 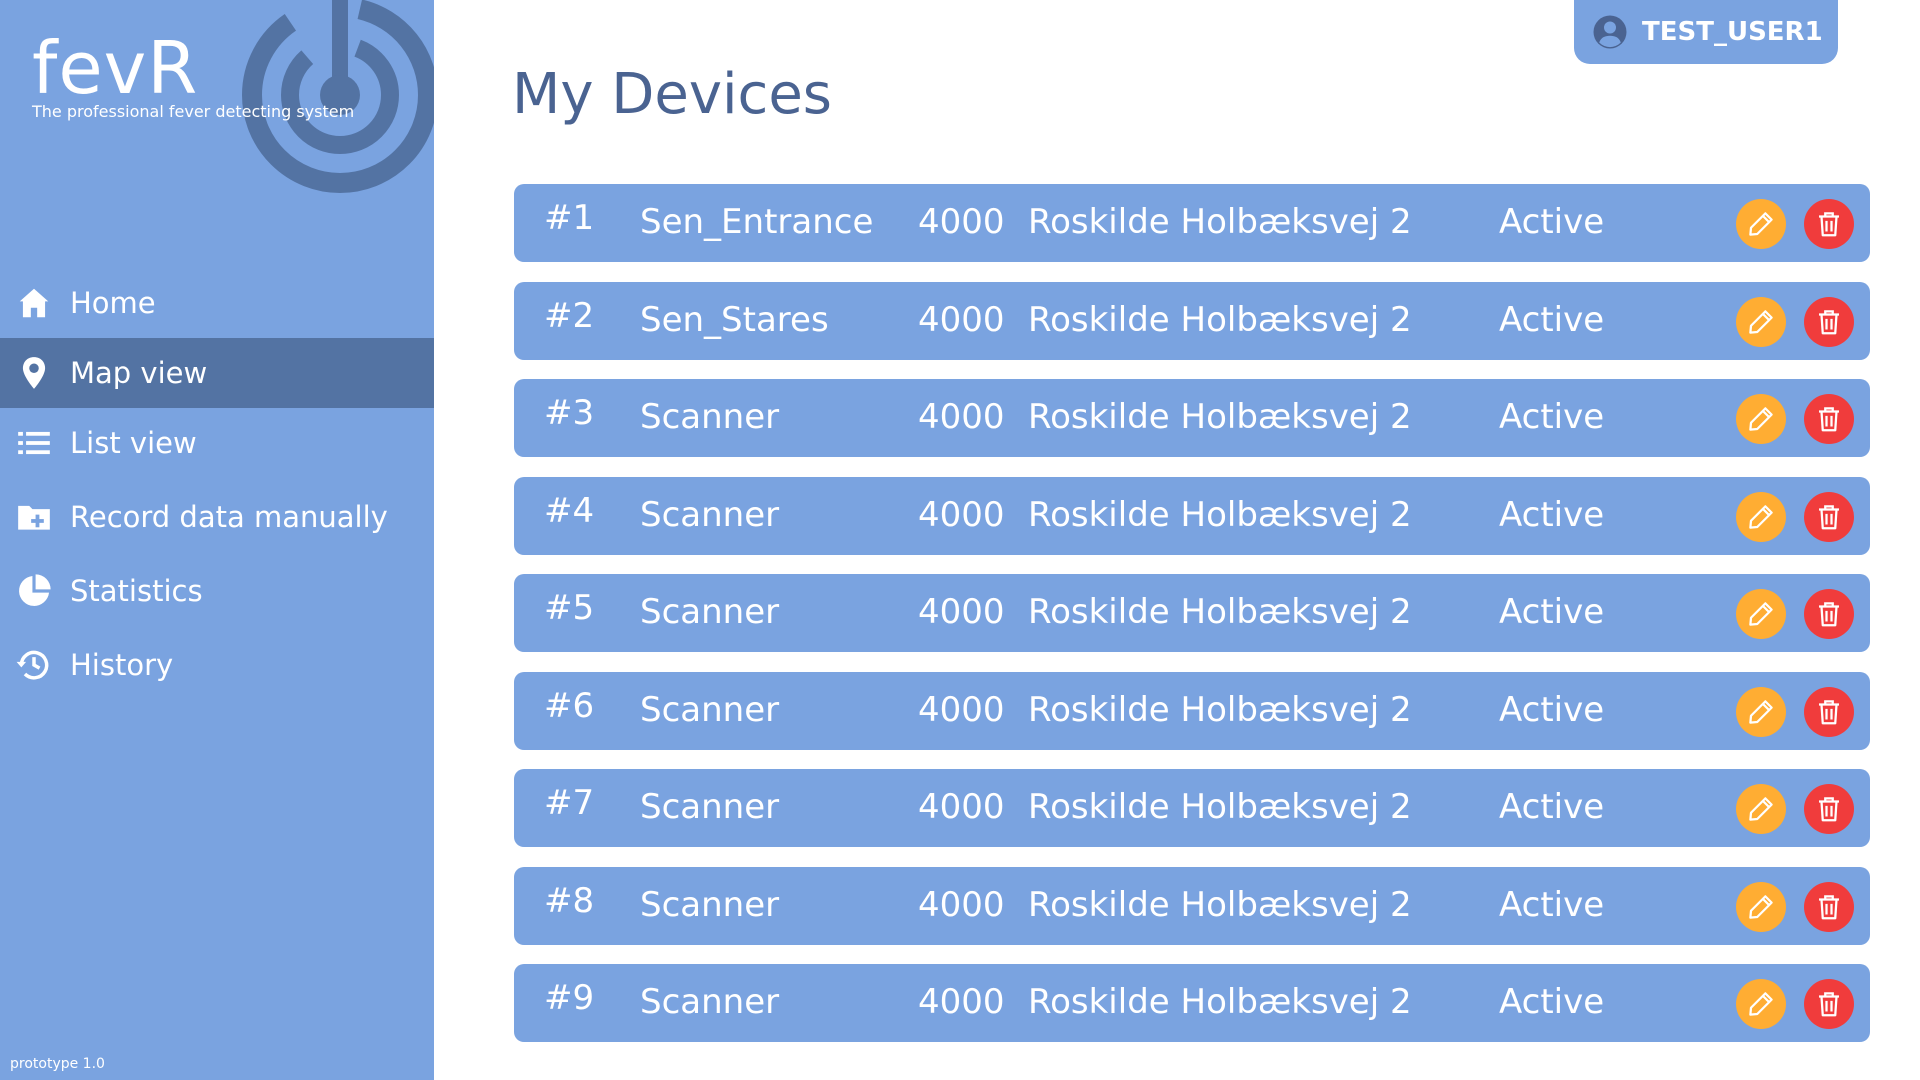 What do you see at coordinates (569, 803) in the screenshot?
I see `device-id: #7` at bounding box center [569, 803].